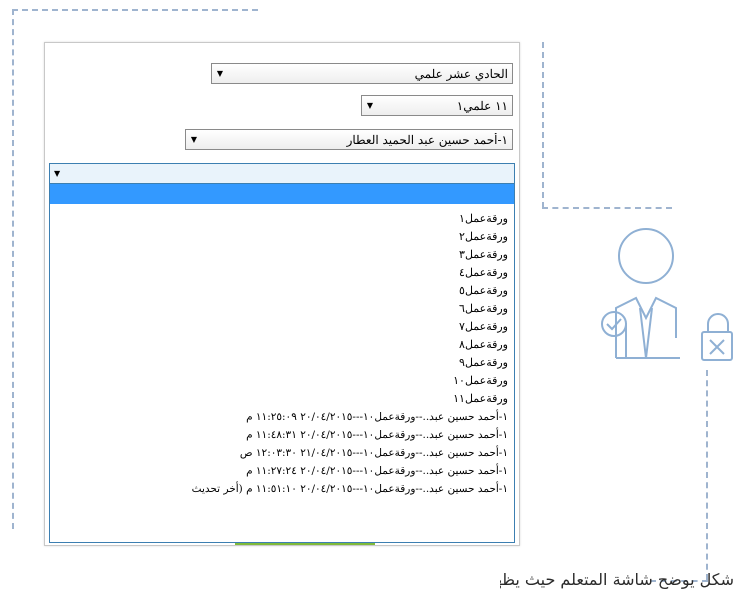 Image resolution: width=734 pixels, height=604 pixels. Describe the element at coordinates (282, 255) in the screenshot. I see `list-item: ورقةعمل٣` at that location.